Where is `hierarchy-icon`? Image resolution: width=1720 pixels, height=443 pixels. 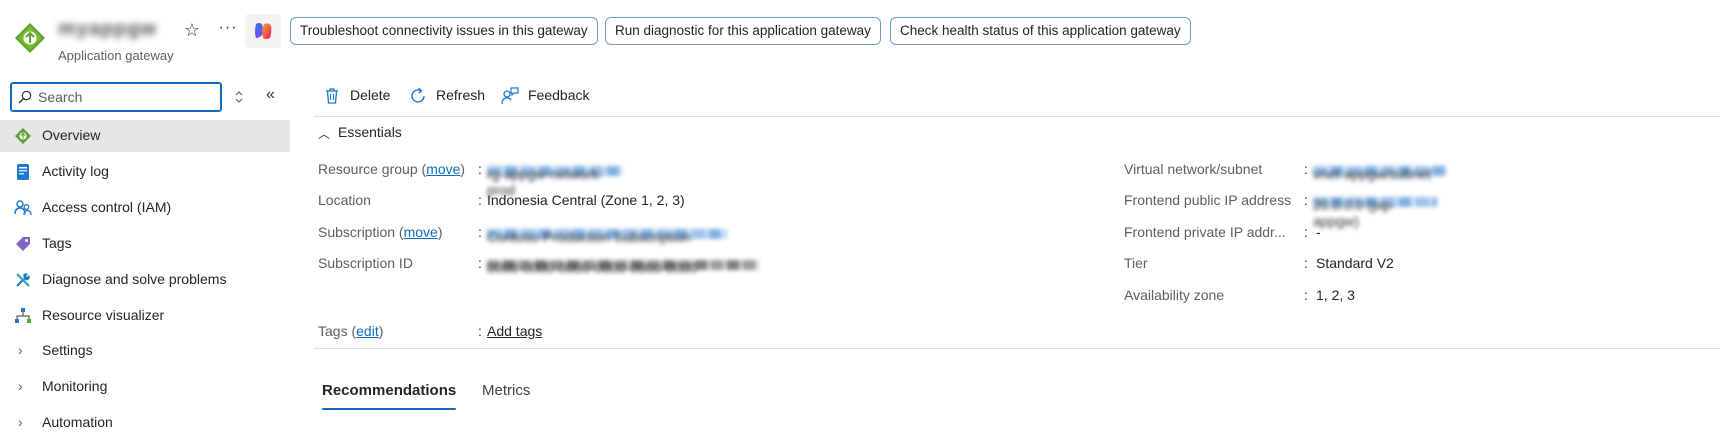
hierarchy-icon is located at coordinates (23, 315).